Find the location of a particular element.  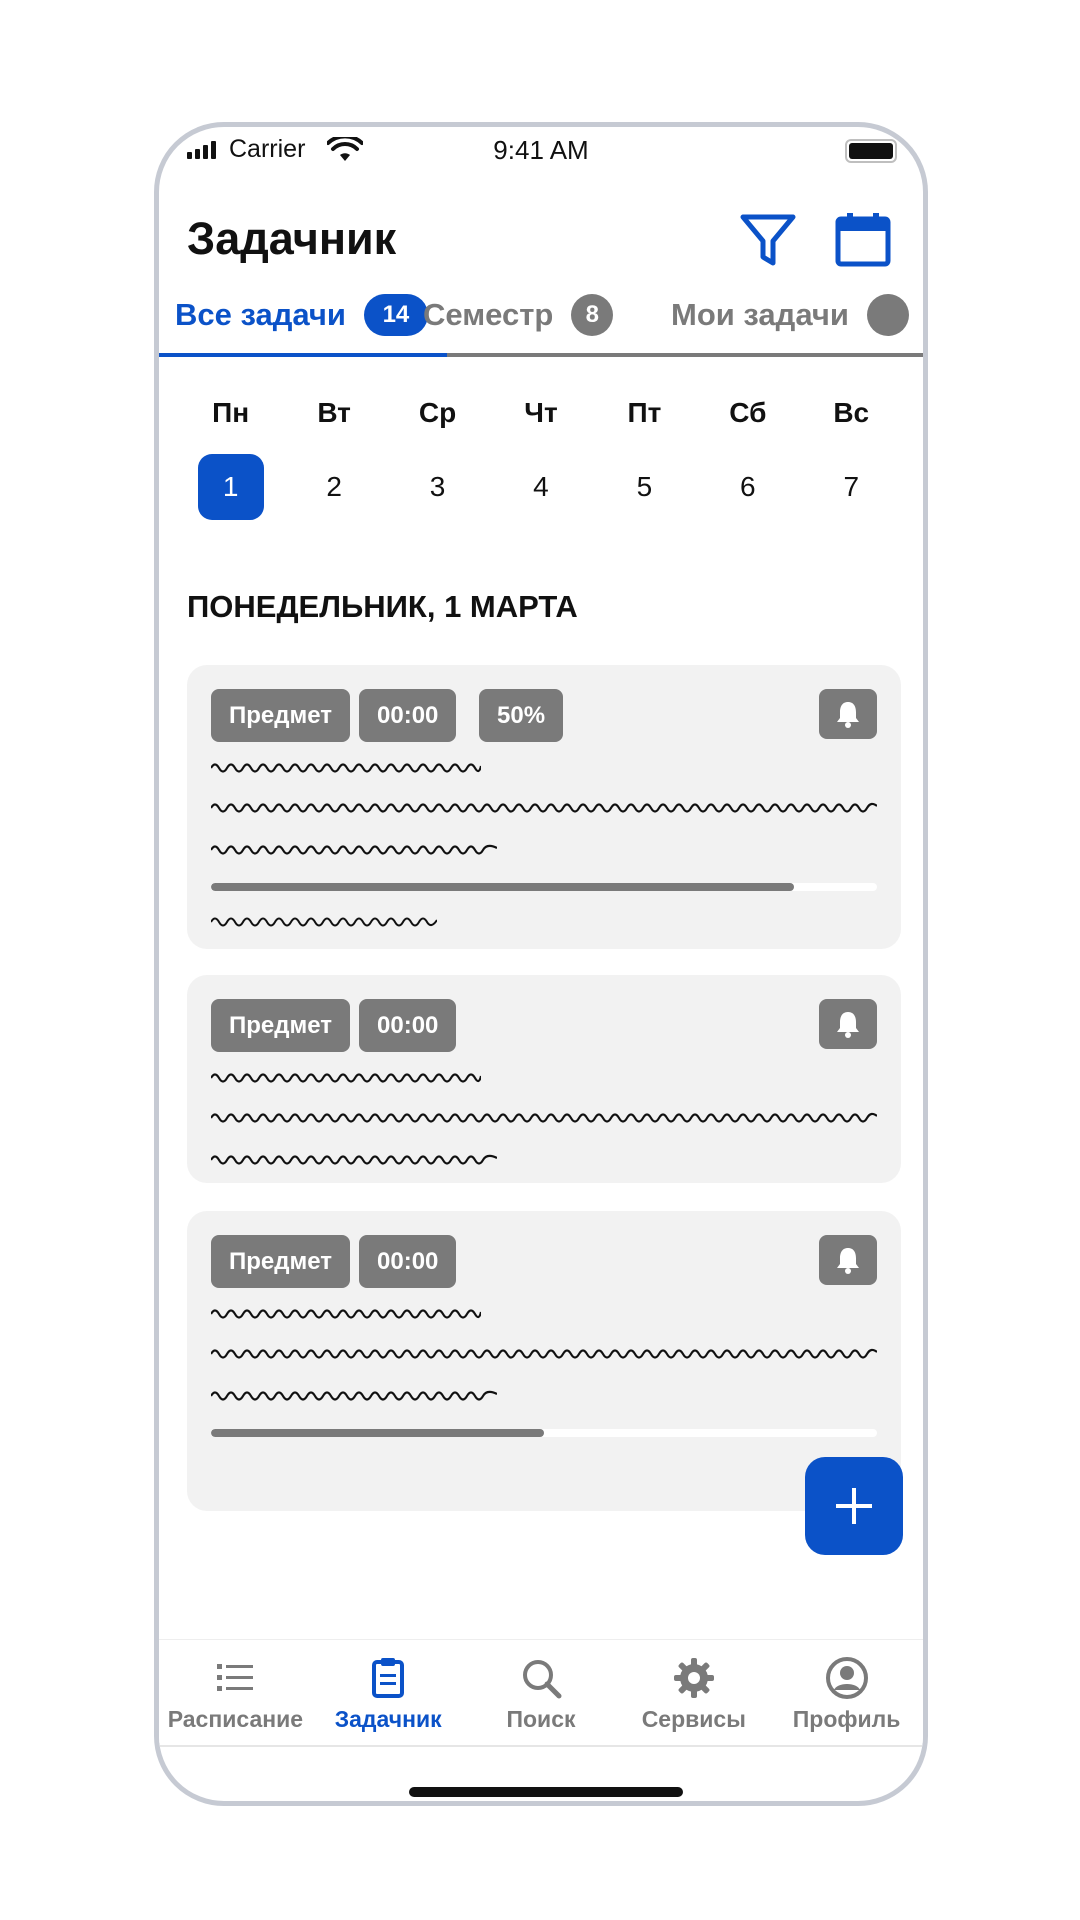

nav-item-tasks: Задачник is located at coordinates (388, 1692).